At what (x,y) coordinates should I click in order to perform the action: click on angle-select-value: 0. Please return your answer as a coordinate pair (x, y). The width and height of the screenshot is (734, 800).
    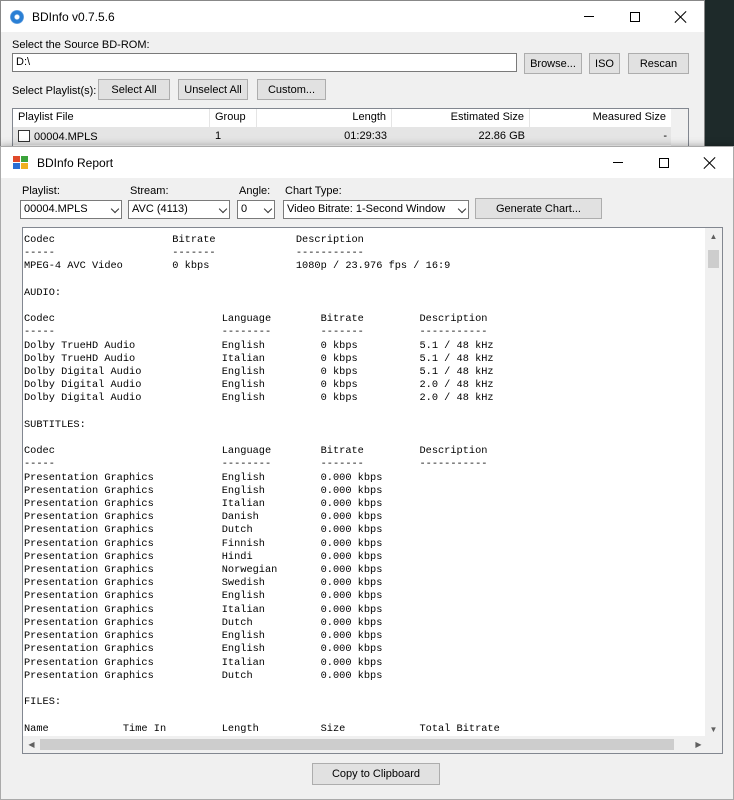
    Looking at the image, I should click on (244, 209).